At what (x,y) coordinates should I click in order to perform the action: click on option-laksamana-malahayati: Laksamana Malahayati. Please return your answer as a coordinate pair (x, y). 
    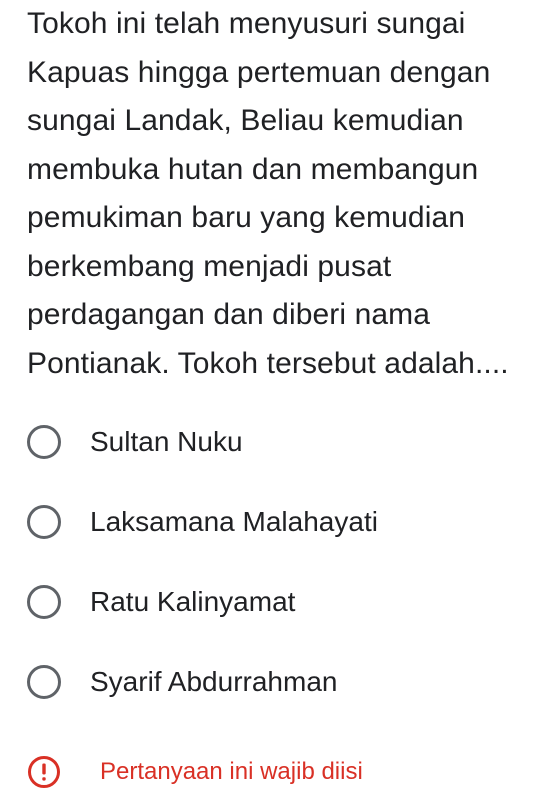
    Looking at the image, I should click on (270, 522).